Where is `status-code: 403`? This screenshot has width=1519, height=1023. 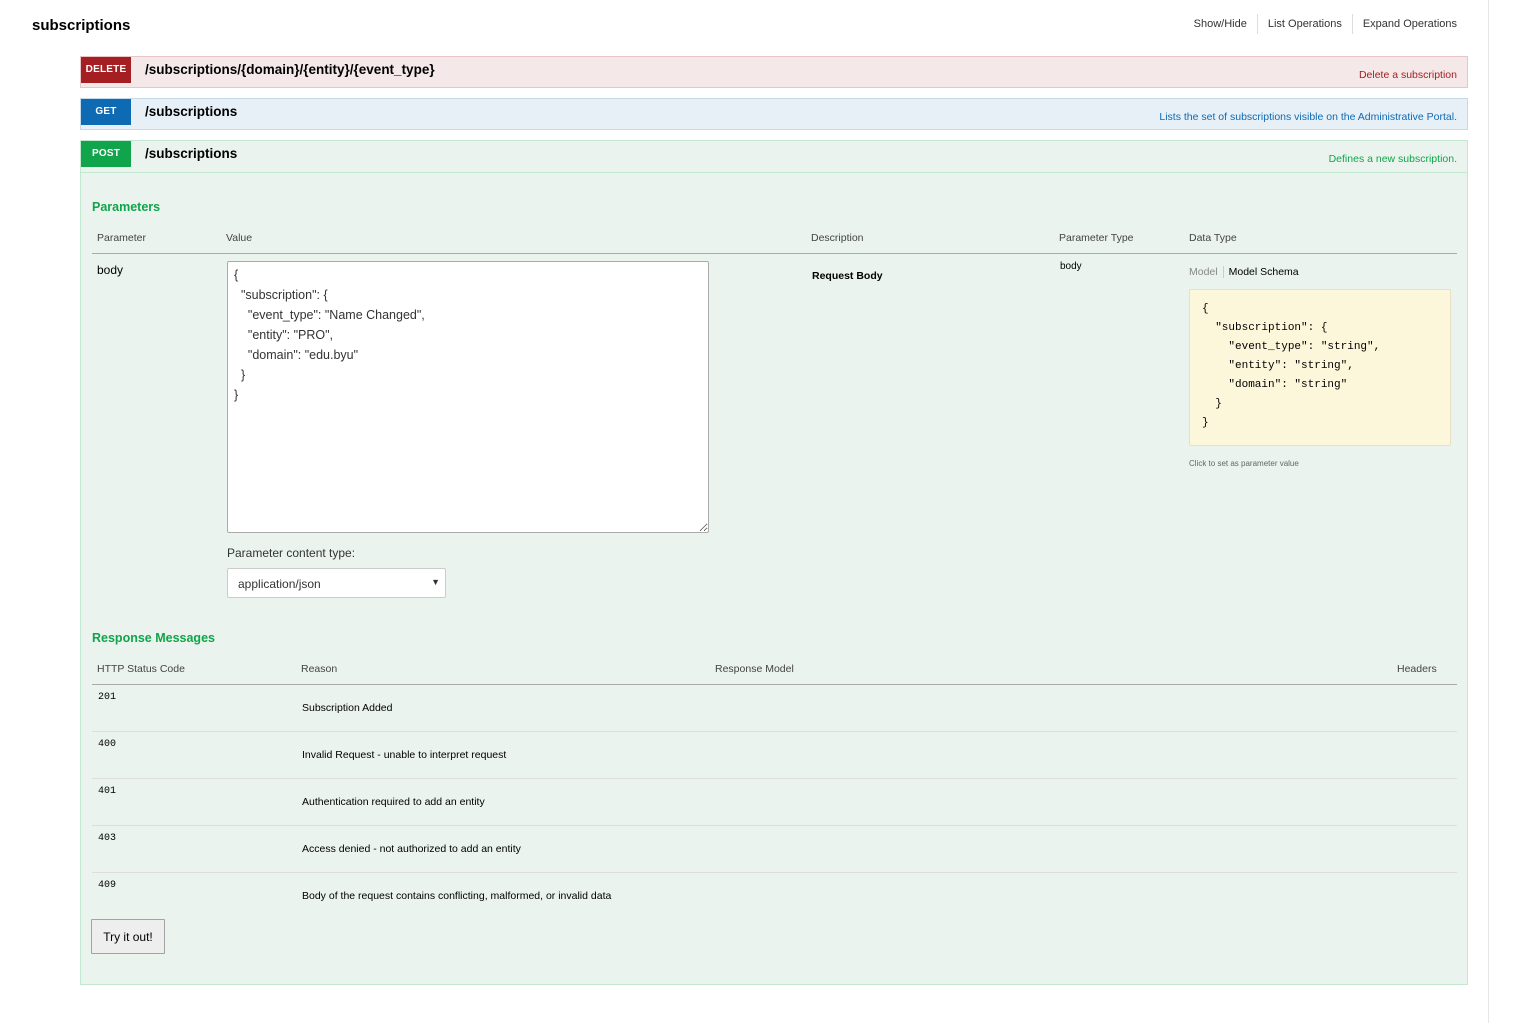
status-code: 403 is located at coordinates (107, 838).